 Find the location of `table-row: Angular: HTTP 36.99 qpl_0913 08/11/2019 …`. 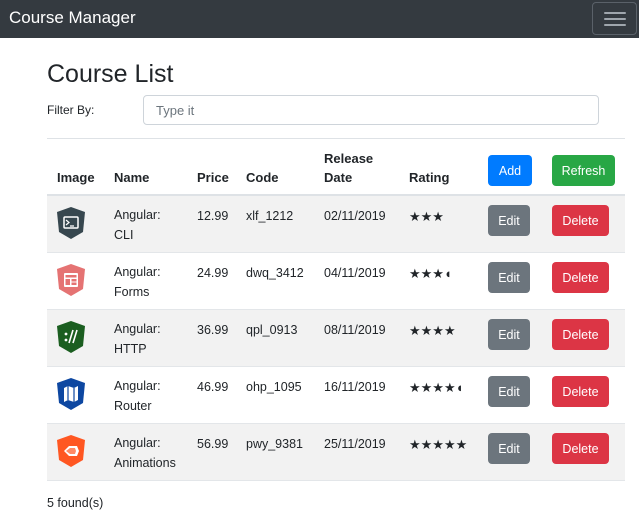

table-row: Angular: HTTP 36.99 qpl_0913 08/11/2019 … is located at coordinates (336, 338).